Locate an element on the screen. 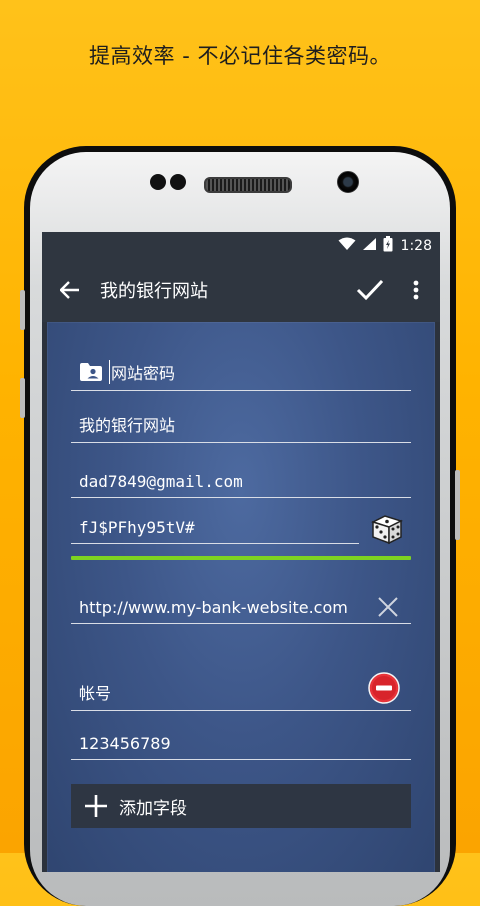  password-field: fJ$PFhy95tV# is located at coordinates (215, 531).